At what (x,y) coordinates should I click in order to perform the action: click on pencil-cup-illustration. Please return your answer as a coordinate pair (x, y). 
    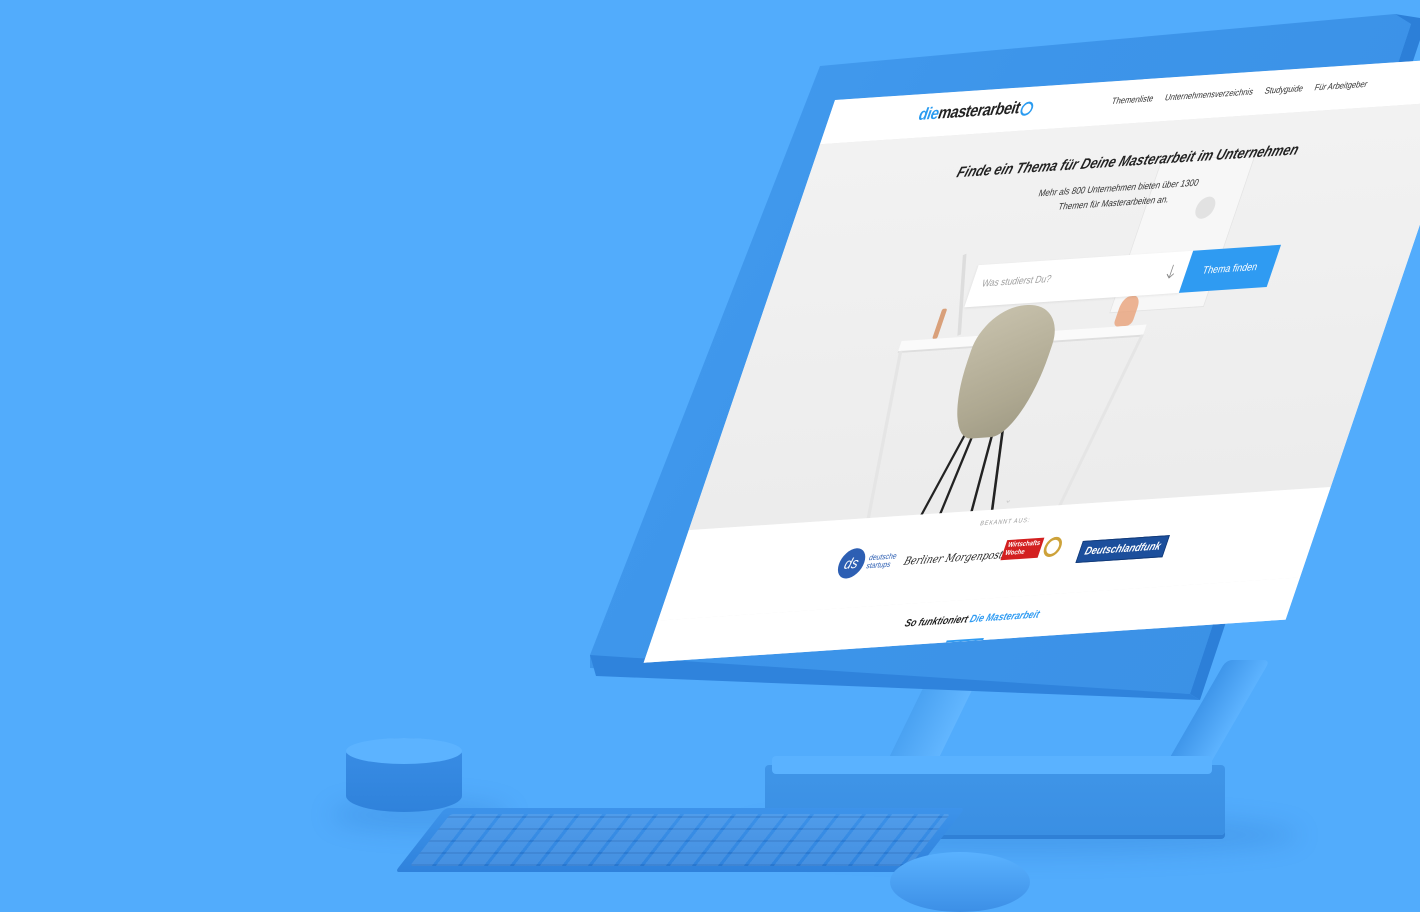
    Looking at the image, I should click on (939, 323).